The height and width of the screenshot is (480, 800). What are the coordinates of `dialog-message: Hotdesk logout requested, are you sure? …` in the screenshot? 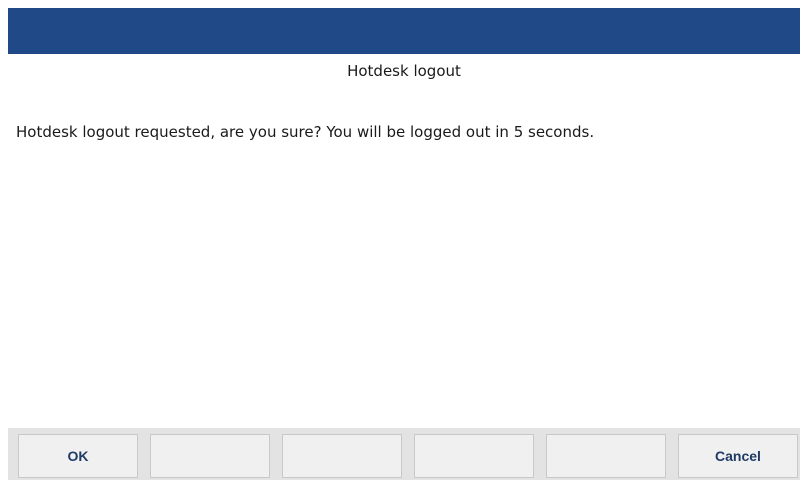 It's located at (305, 132).